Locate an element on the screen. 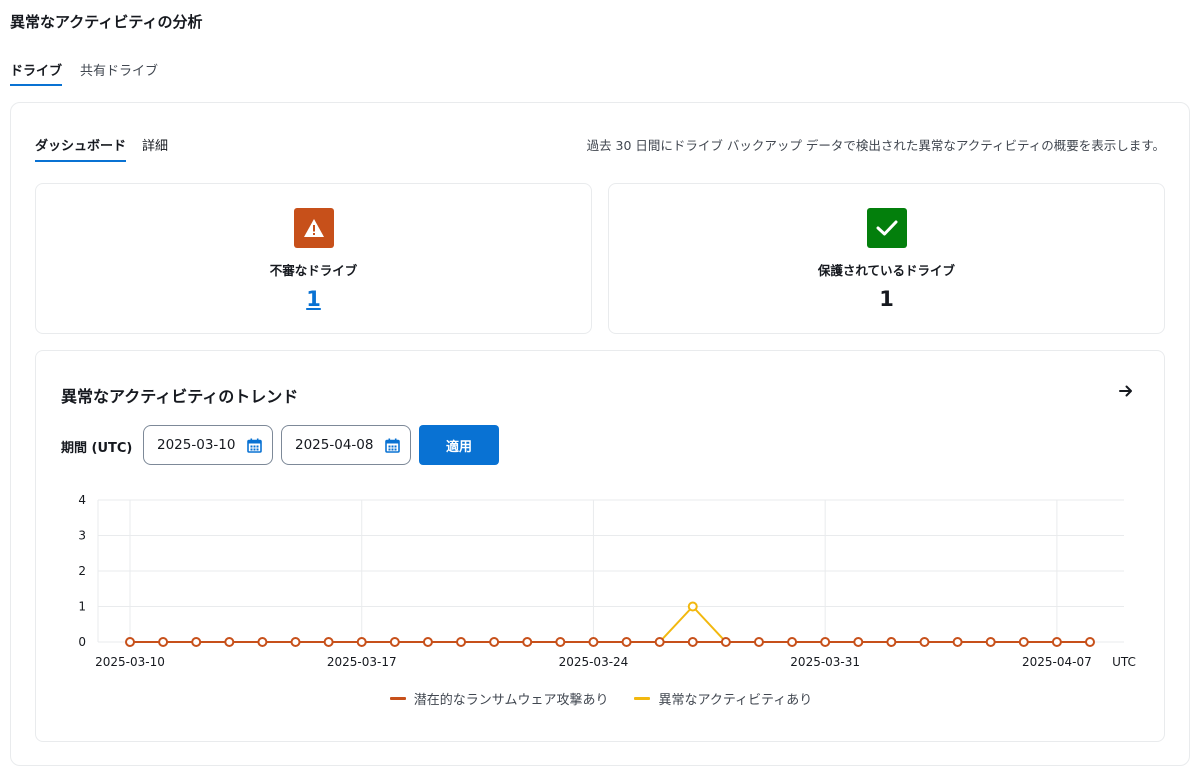 Image resolution: width=1200 pixels, height=777 pixels. suspicious-drives-count-link: 1 is located at coordinates (313, 299).